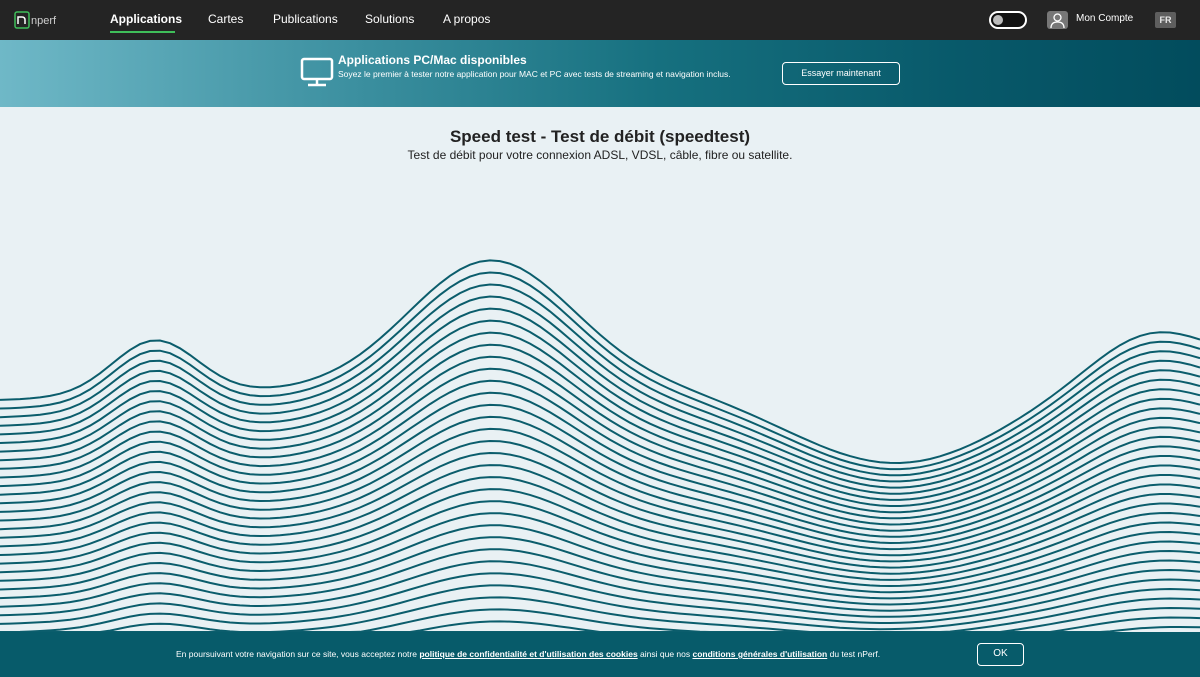 The height and width of the screenshot is (677, 1200). What do you see at coordinates (1000, 654) in the screenshot?
I see `cookie-ok-button: OK` at bounding box center [1000, 654].